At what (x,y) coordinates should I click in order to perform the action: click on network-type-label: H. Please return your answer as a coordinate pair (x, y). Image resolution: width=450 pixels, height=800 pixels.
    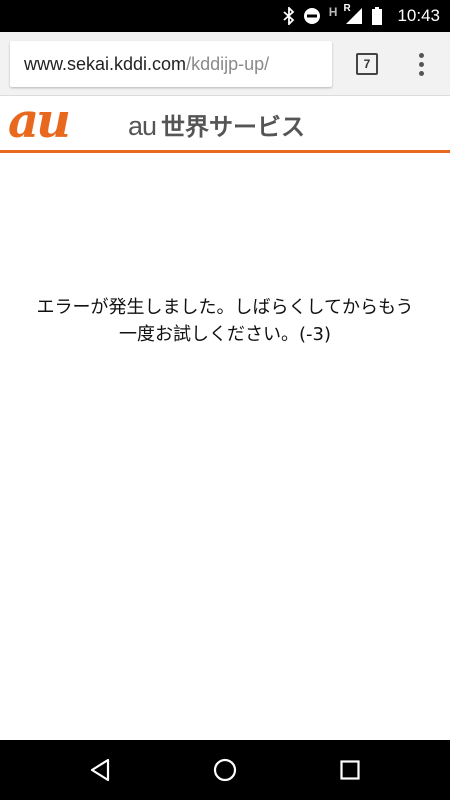
    Looking at the image, I should click on (333, 12).